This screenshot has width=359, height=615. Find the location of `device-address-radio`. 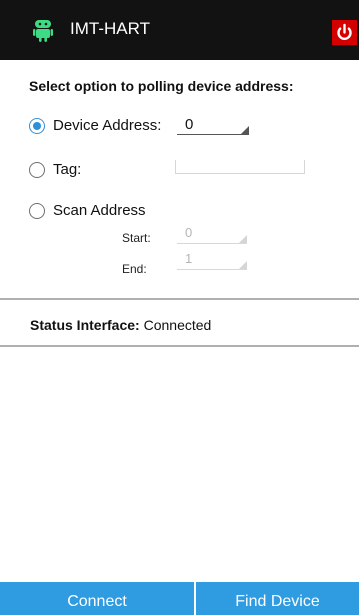

device-address-radio is located at coordinates (37, 126).